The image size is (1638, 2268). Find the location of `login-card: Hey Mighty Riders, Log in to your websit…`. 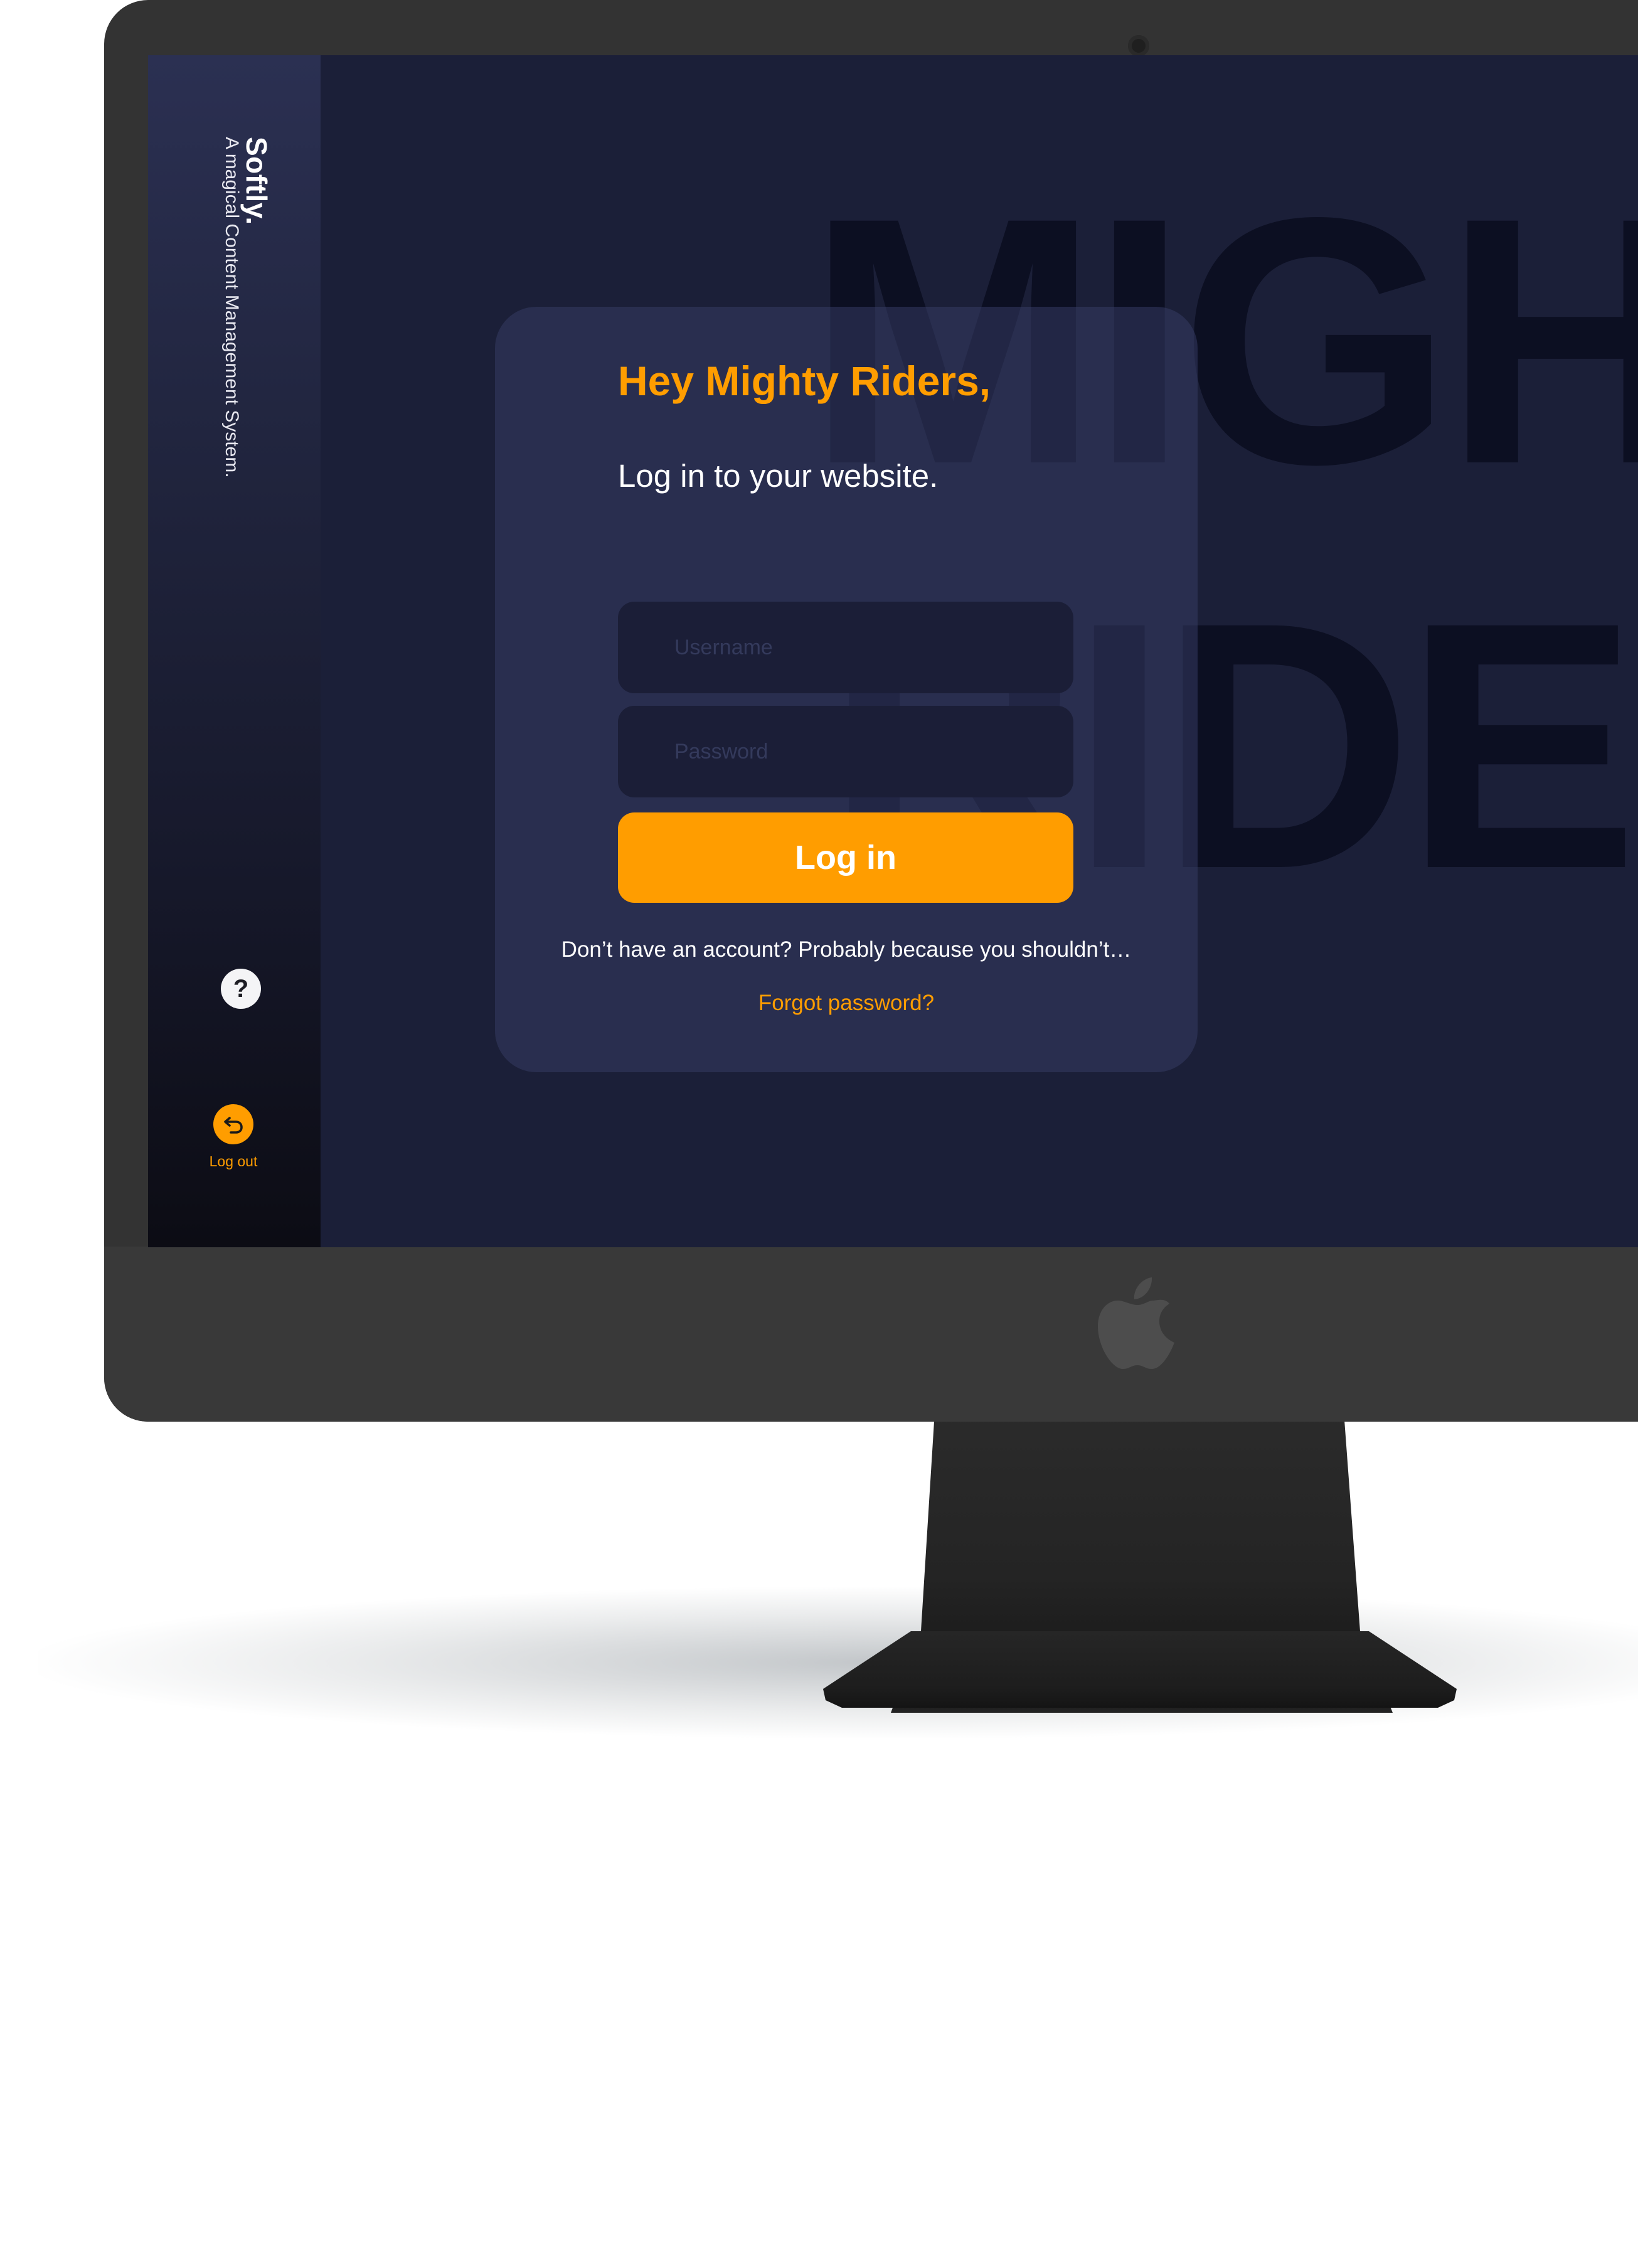

login-card: Hey Mighty Riders, Log in to your websit… is located at coordinates (846, 689).